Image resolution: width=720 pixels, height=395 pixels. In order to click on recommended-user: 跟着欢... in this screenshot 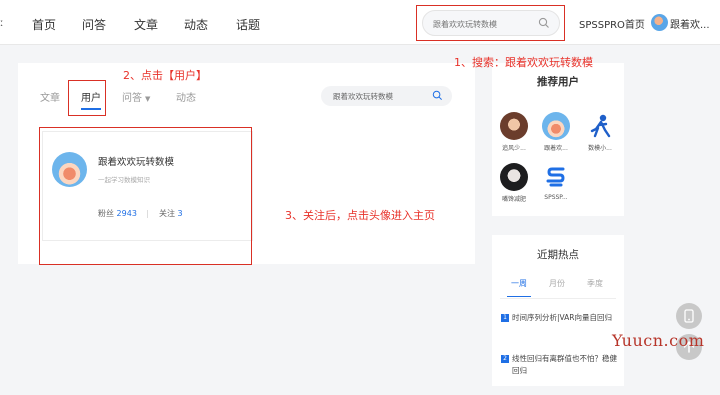, I will do `click(556, 132)`.